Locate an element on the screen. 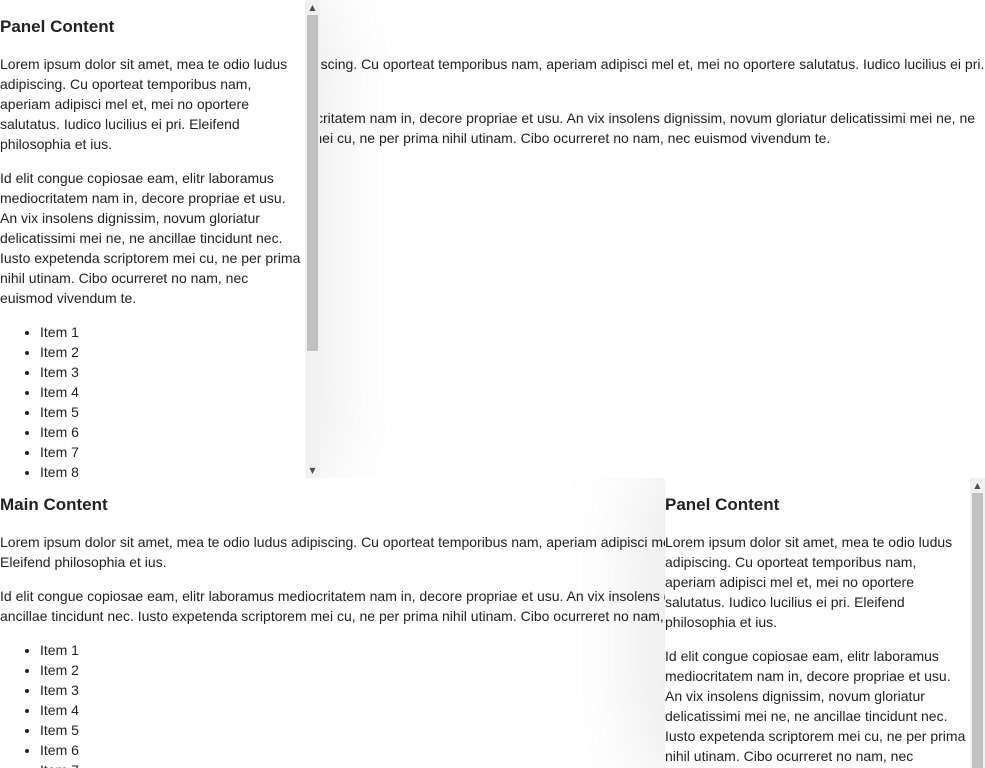  list-item: Item 8 is located at coordinates (170, 470).